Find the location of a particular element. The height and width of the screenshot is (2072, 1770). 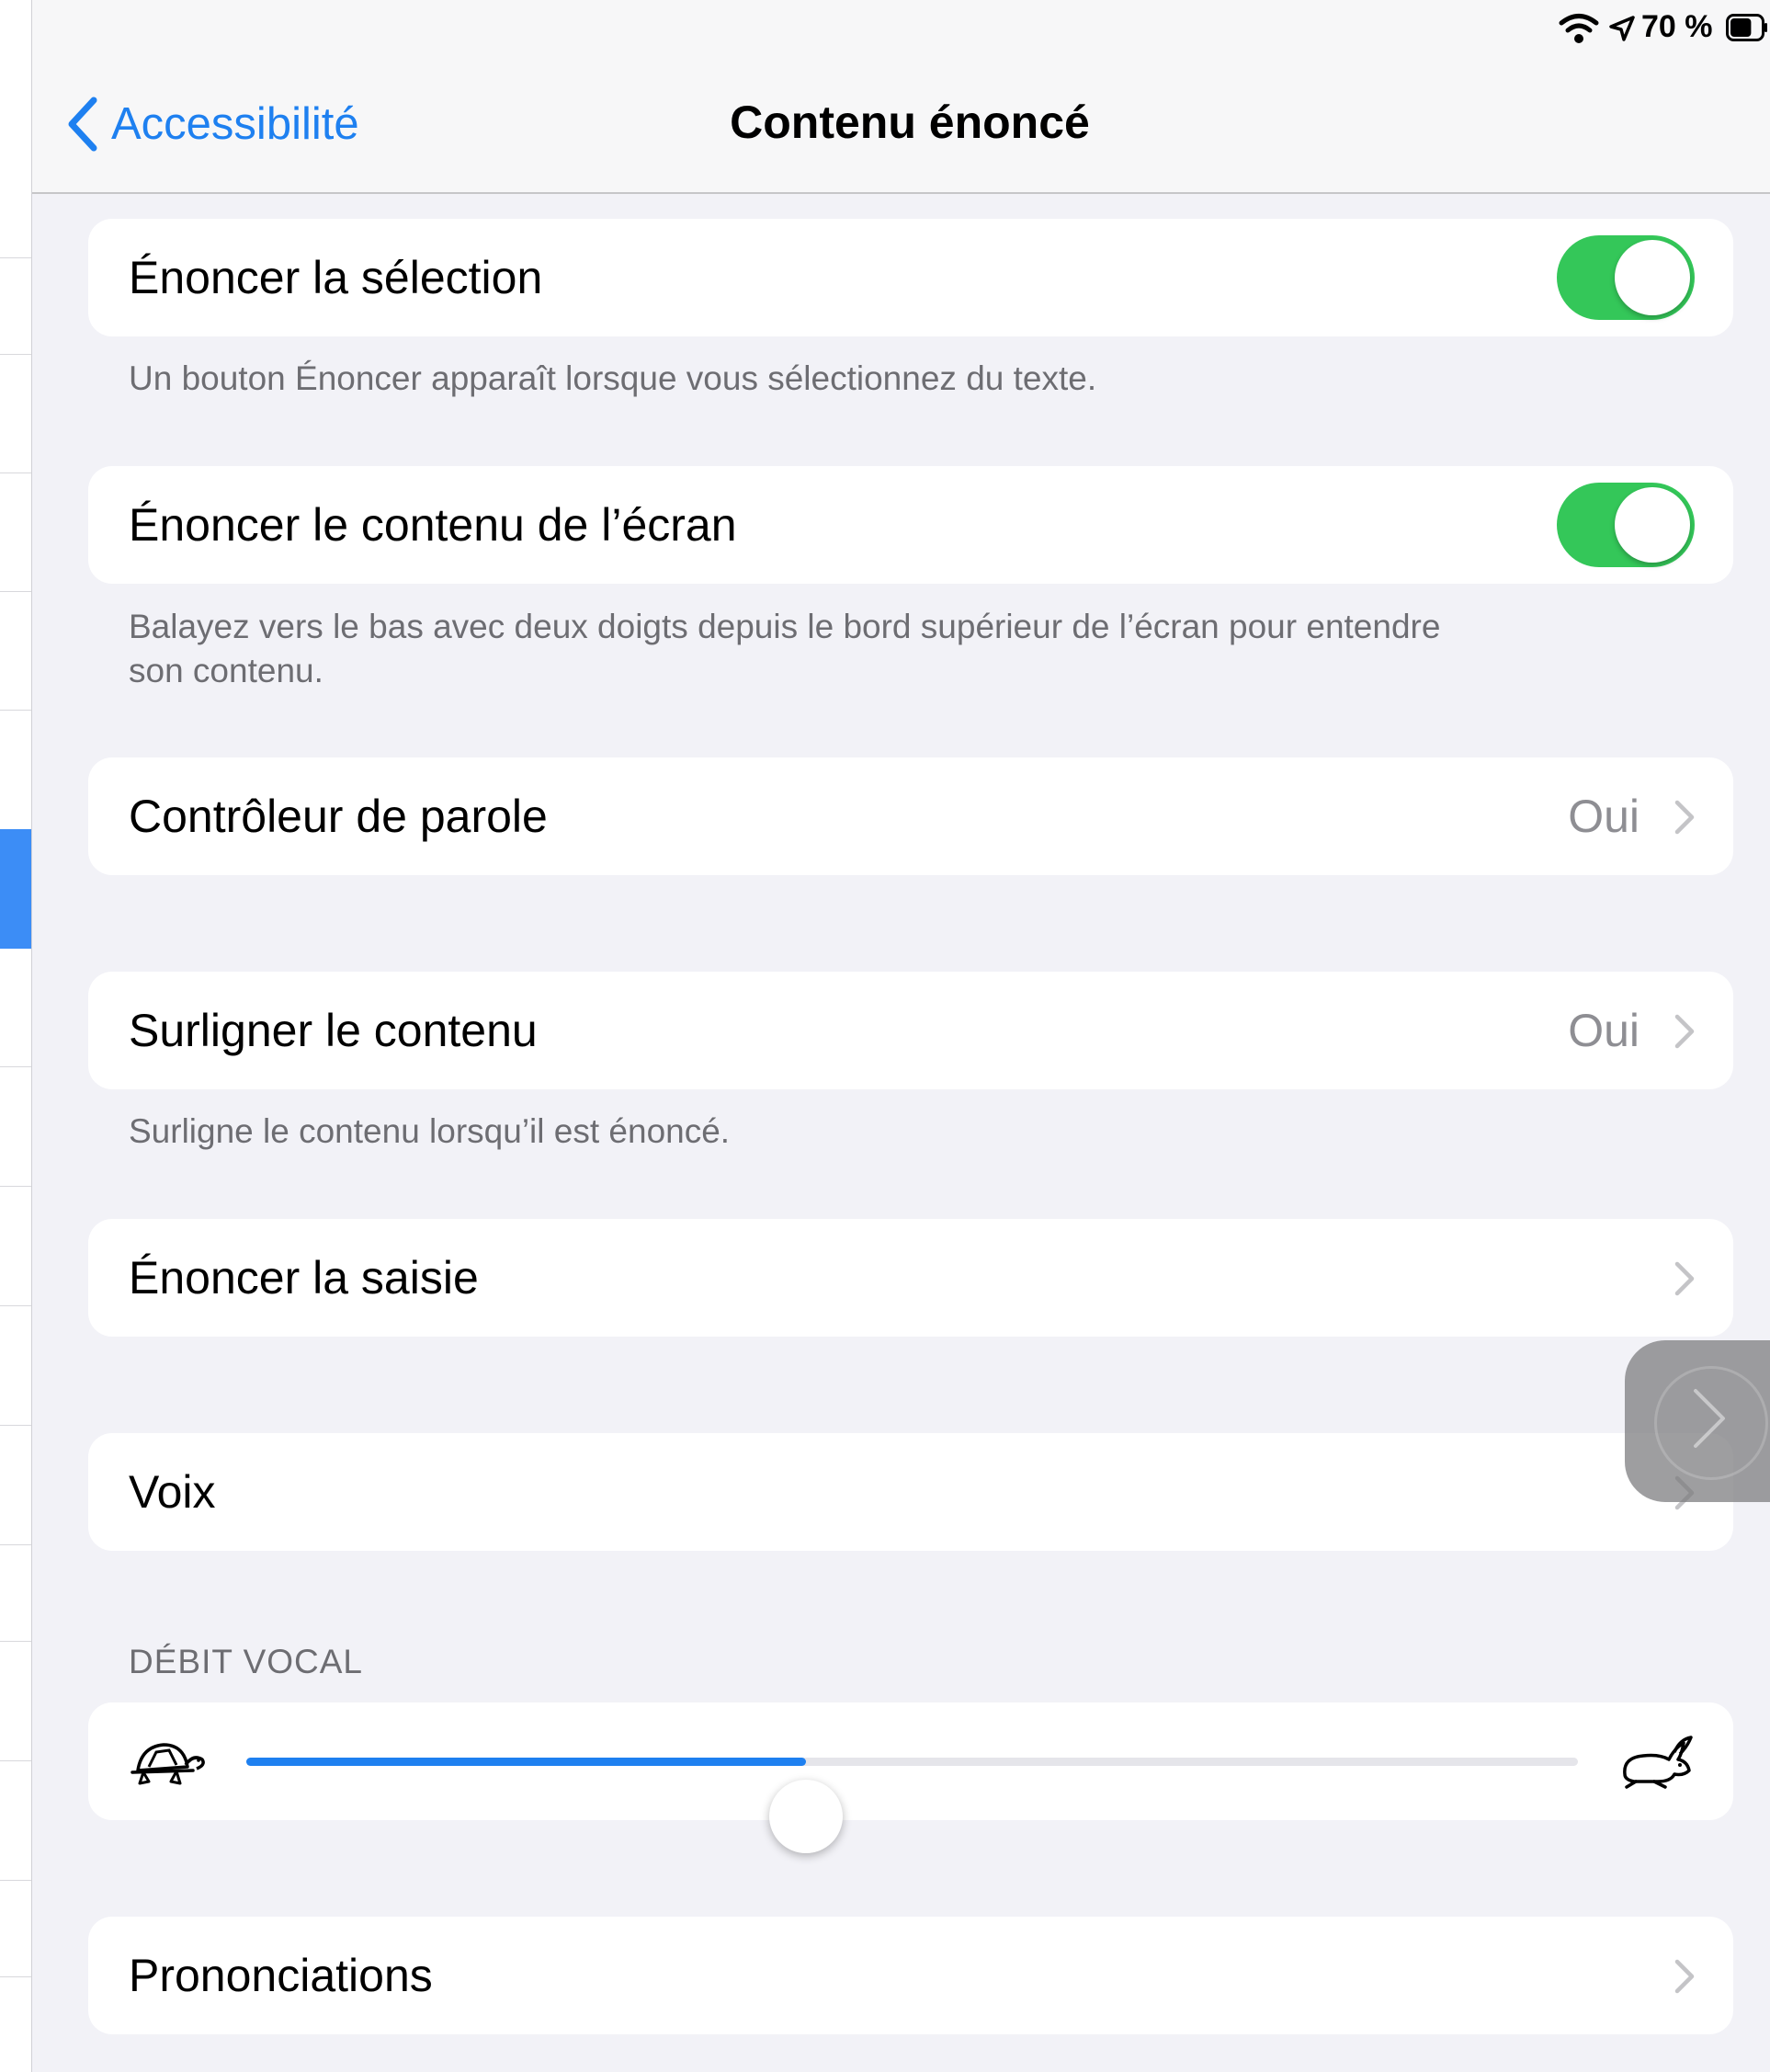

speaking-rate-slider is located at coordinates (912, 1806).